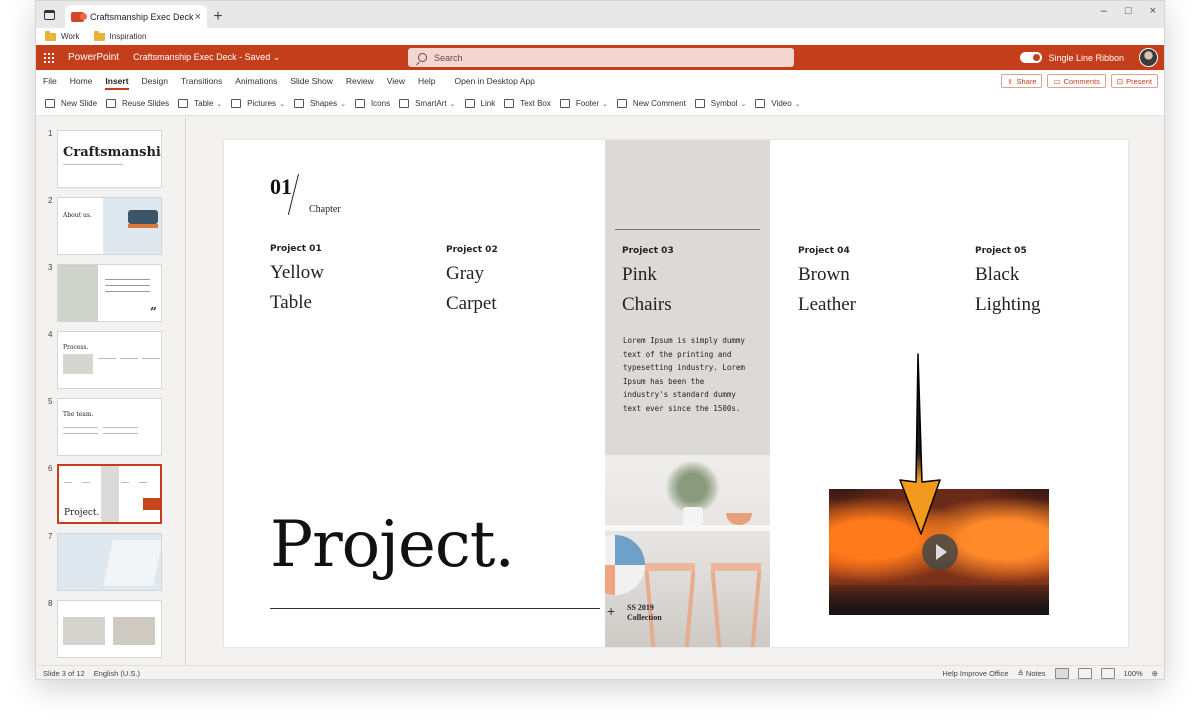  I want to click on tab-transitions: Transitions, so click(201, 81).